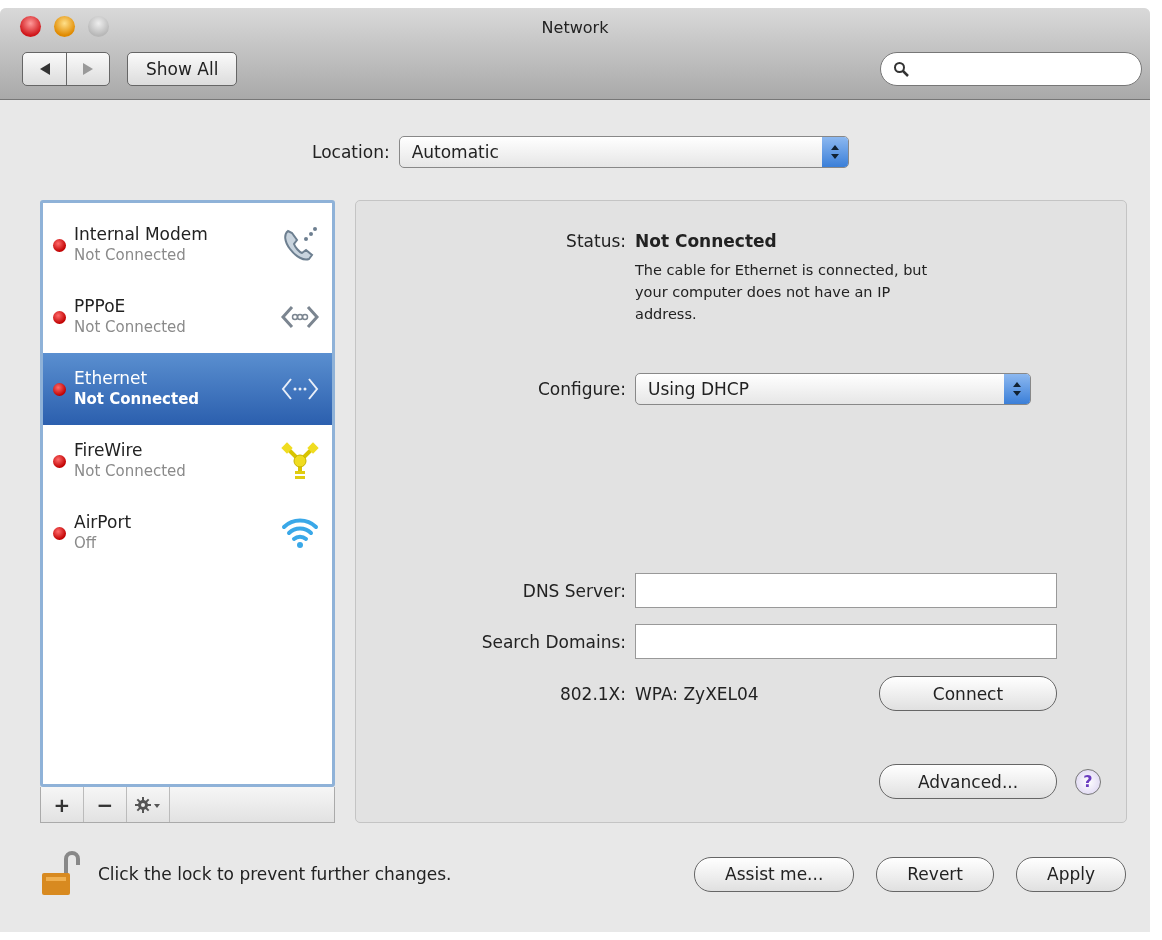  I want to click on search-icon, so click(901, 69).